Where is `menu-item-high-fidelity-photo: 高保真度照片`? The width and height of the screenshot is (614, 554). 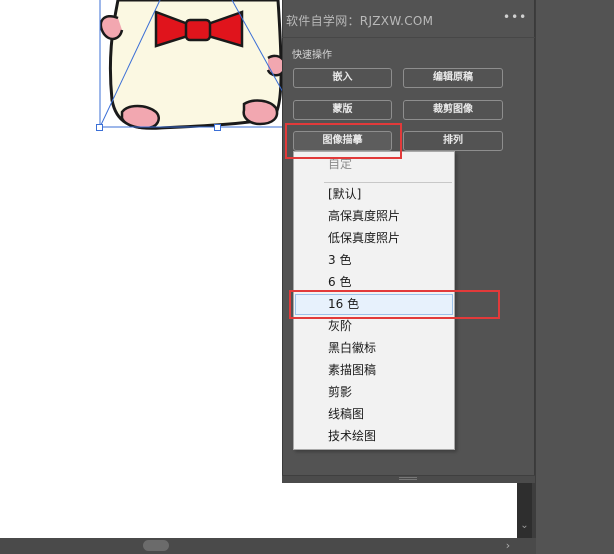
menu-item-high-fidelity-photo: 高保真度照片 is located at coordinates (374, 216).